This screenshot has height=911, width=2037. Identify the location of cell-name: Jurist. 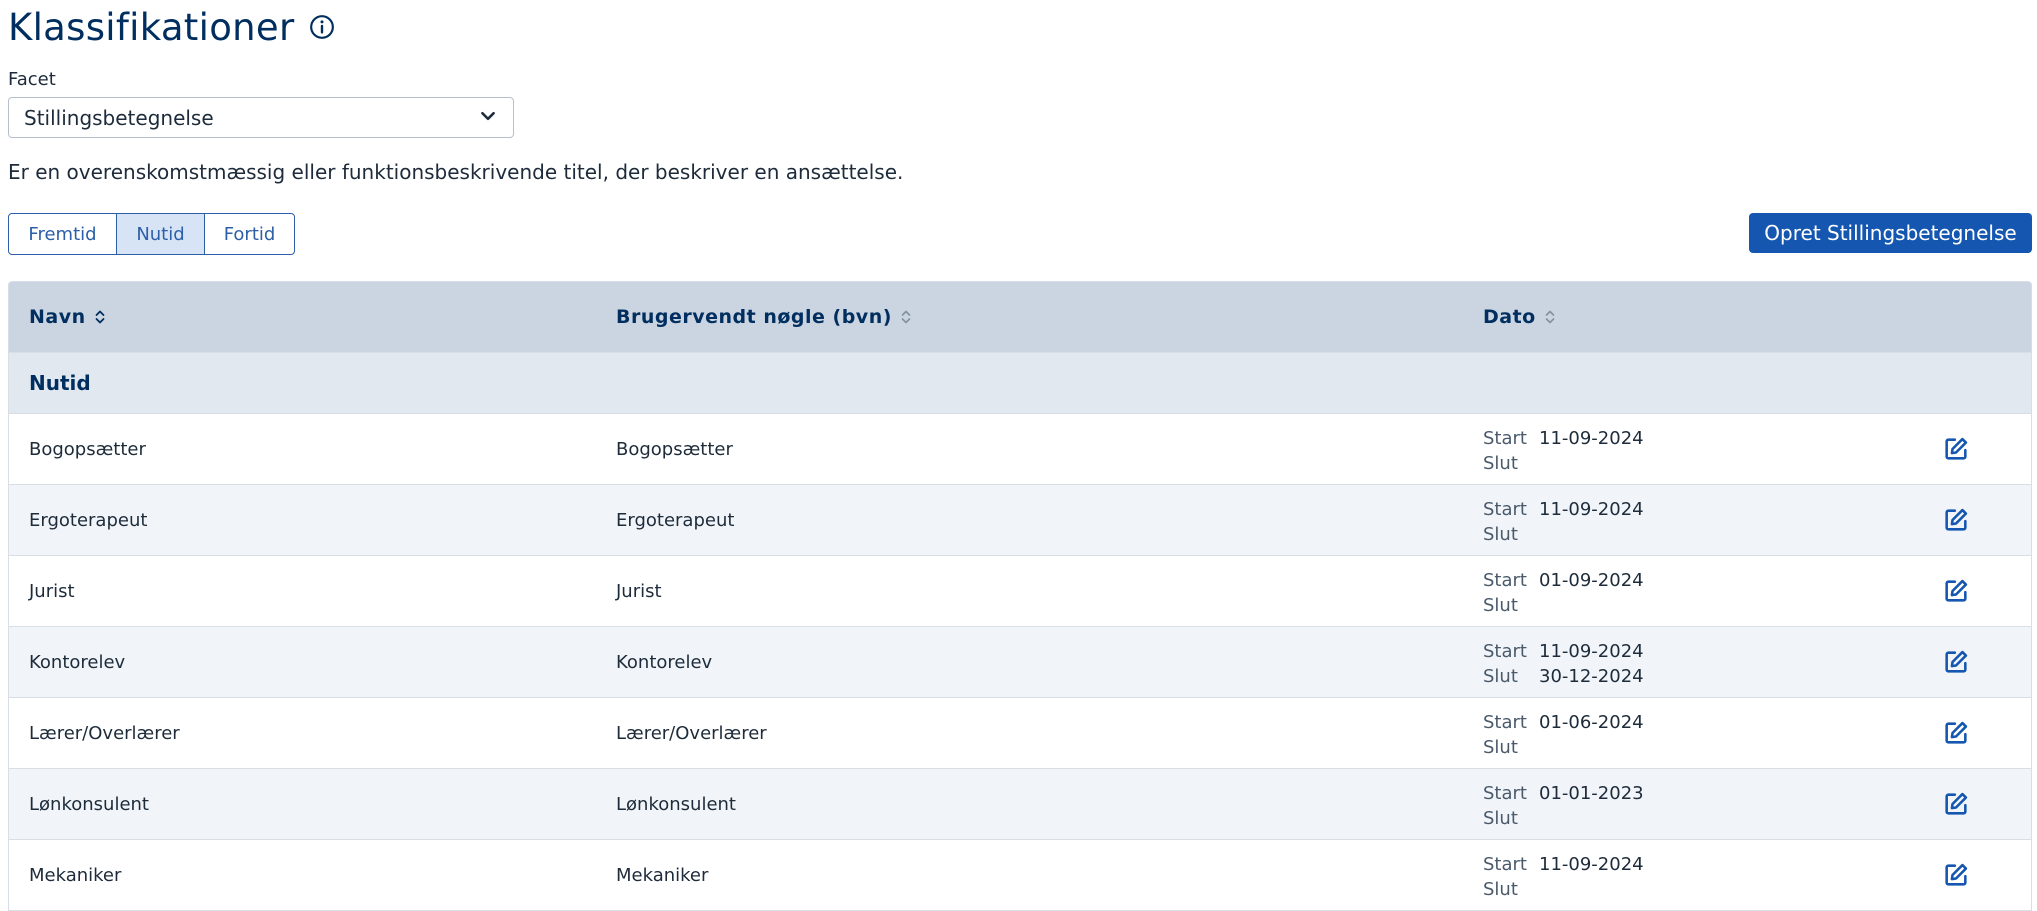
(52, 591).